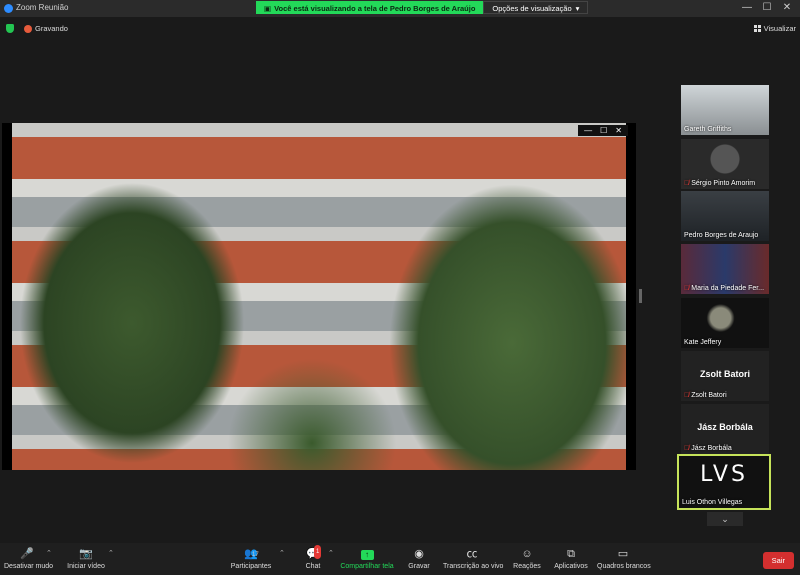  I want to click on shared-close-icon: ✕, so click(618, 130).